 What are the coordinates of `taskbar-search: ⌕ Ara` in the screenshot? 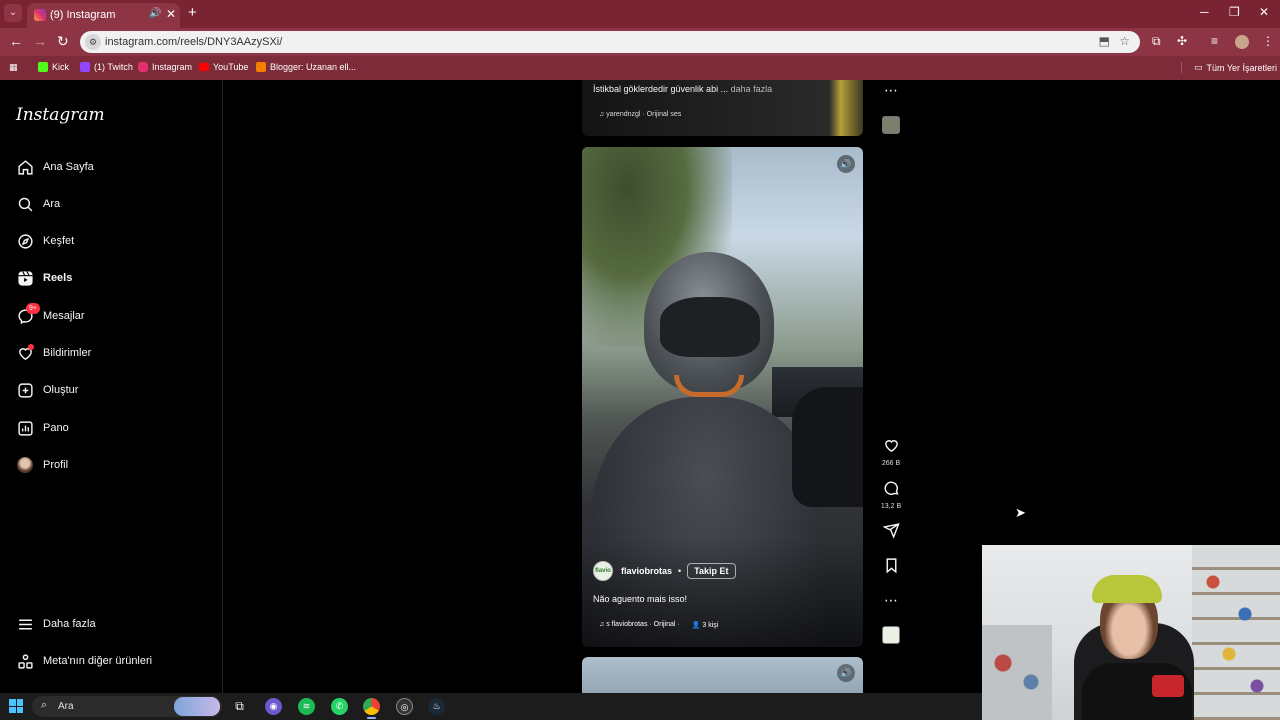 It's located at (127, 706).